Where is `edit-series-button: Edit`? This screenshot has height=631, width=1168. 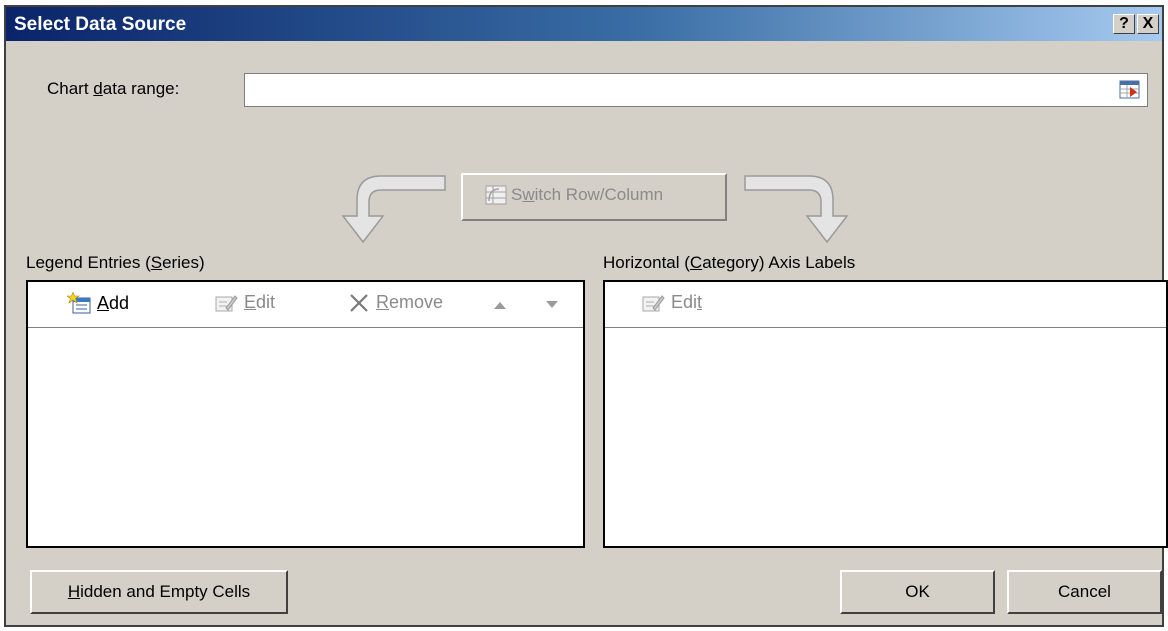 edit-series-button: Edit is located at coordinates (244, 302).